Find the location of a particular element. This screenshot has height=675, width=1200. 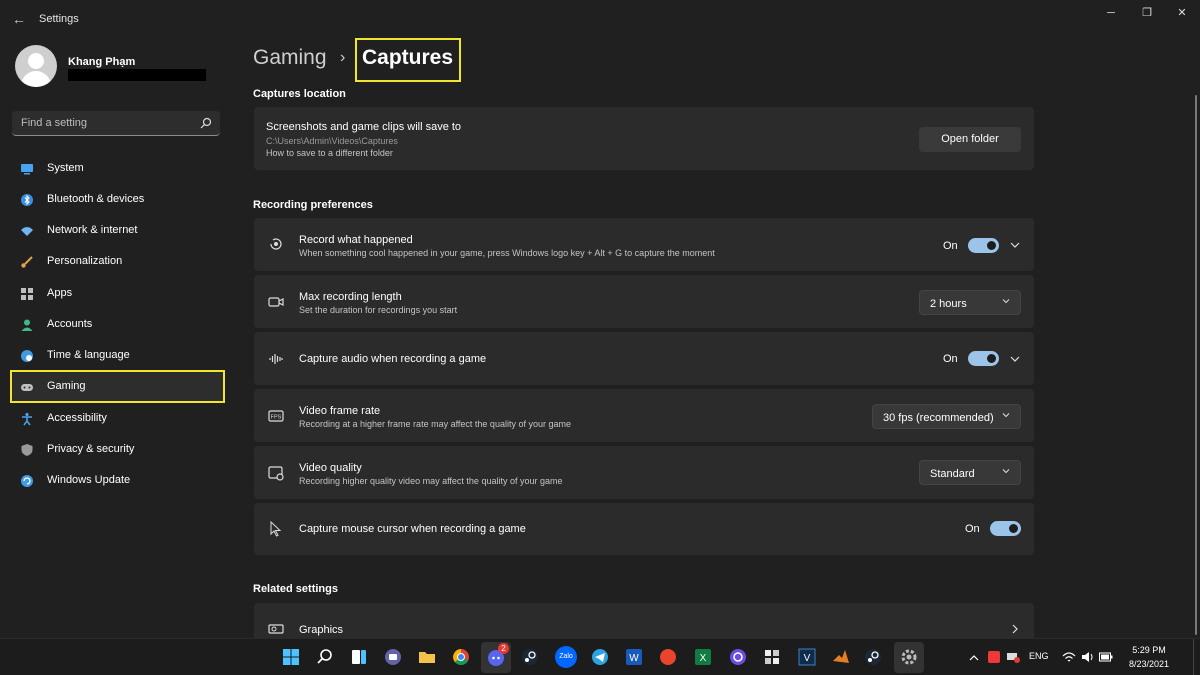

maximize-button: ❐ is located at coordinates (1147, 13).